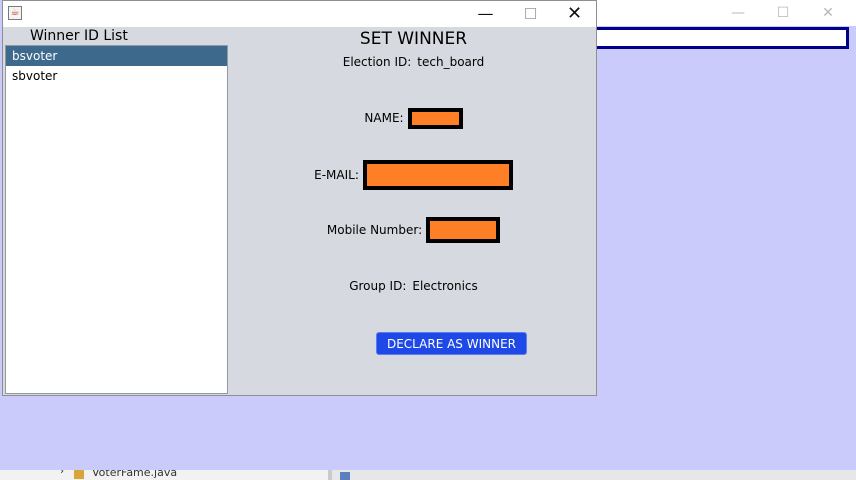 The image size is (856, 480). I want to click on election-id-row: Election ID: tech_board, so click(413, 62).